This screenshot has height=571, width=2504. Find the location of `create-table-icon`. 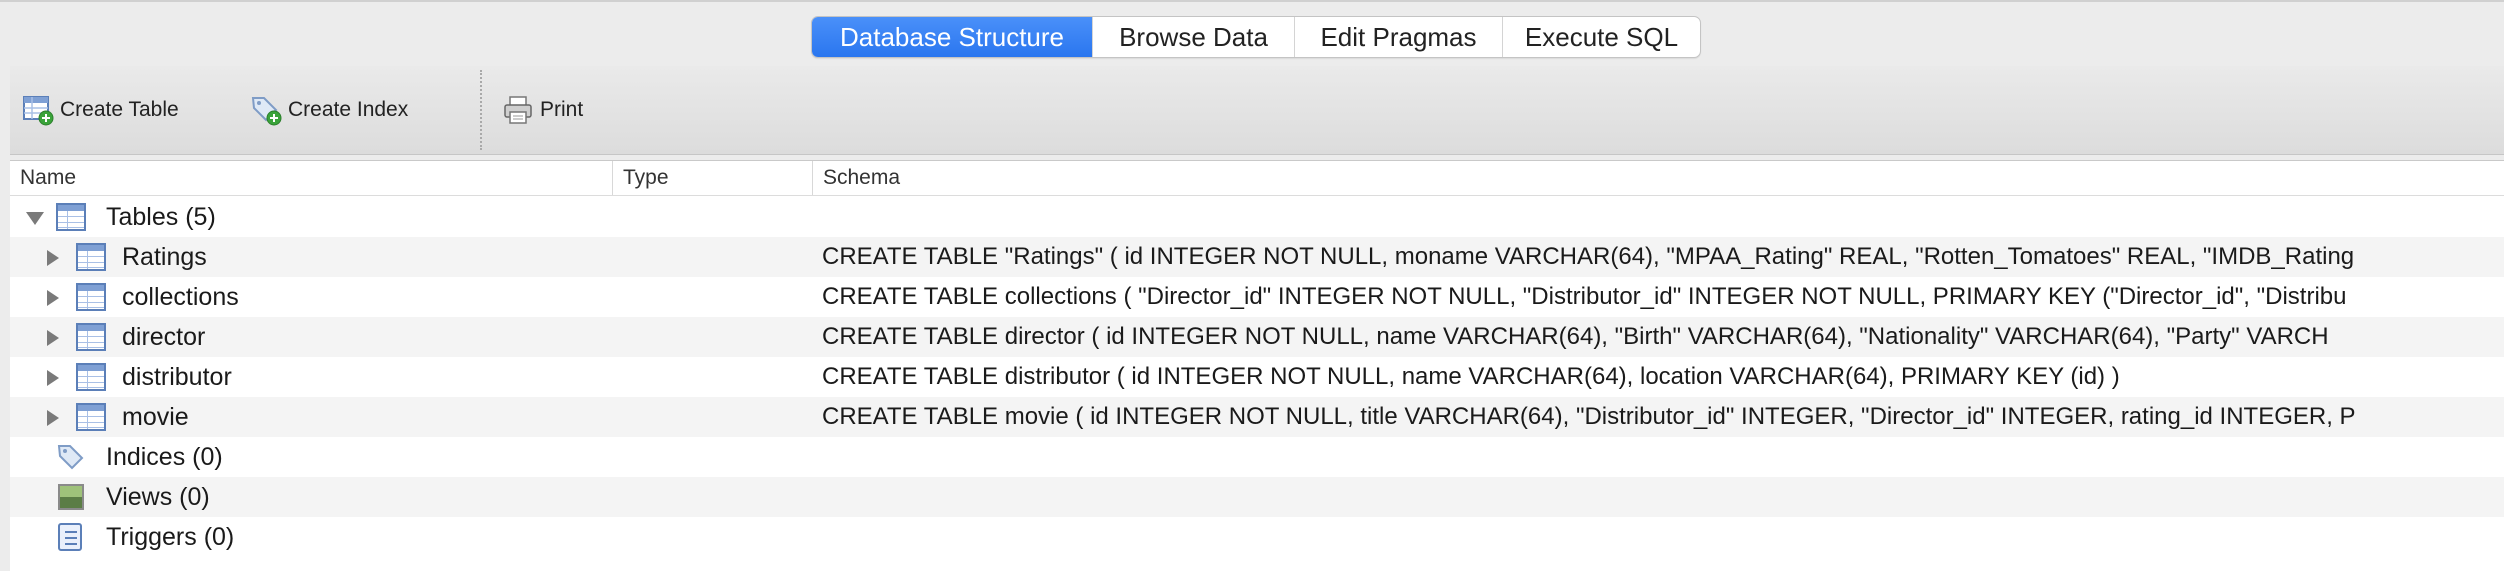

create-table-icon is located at coordinates (38, 110).